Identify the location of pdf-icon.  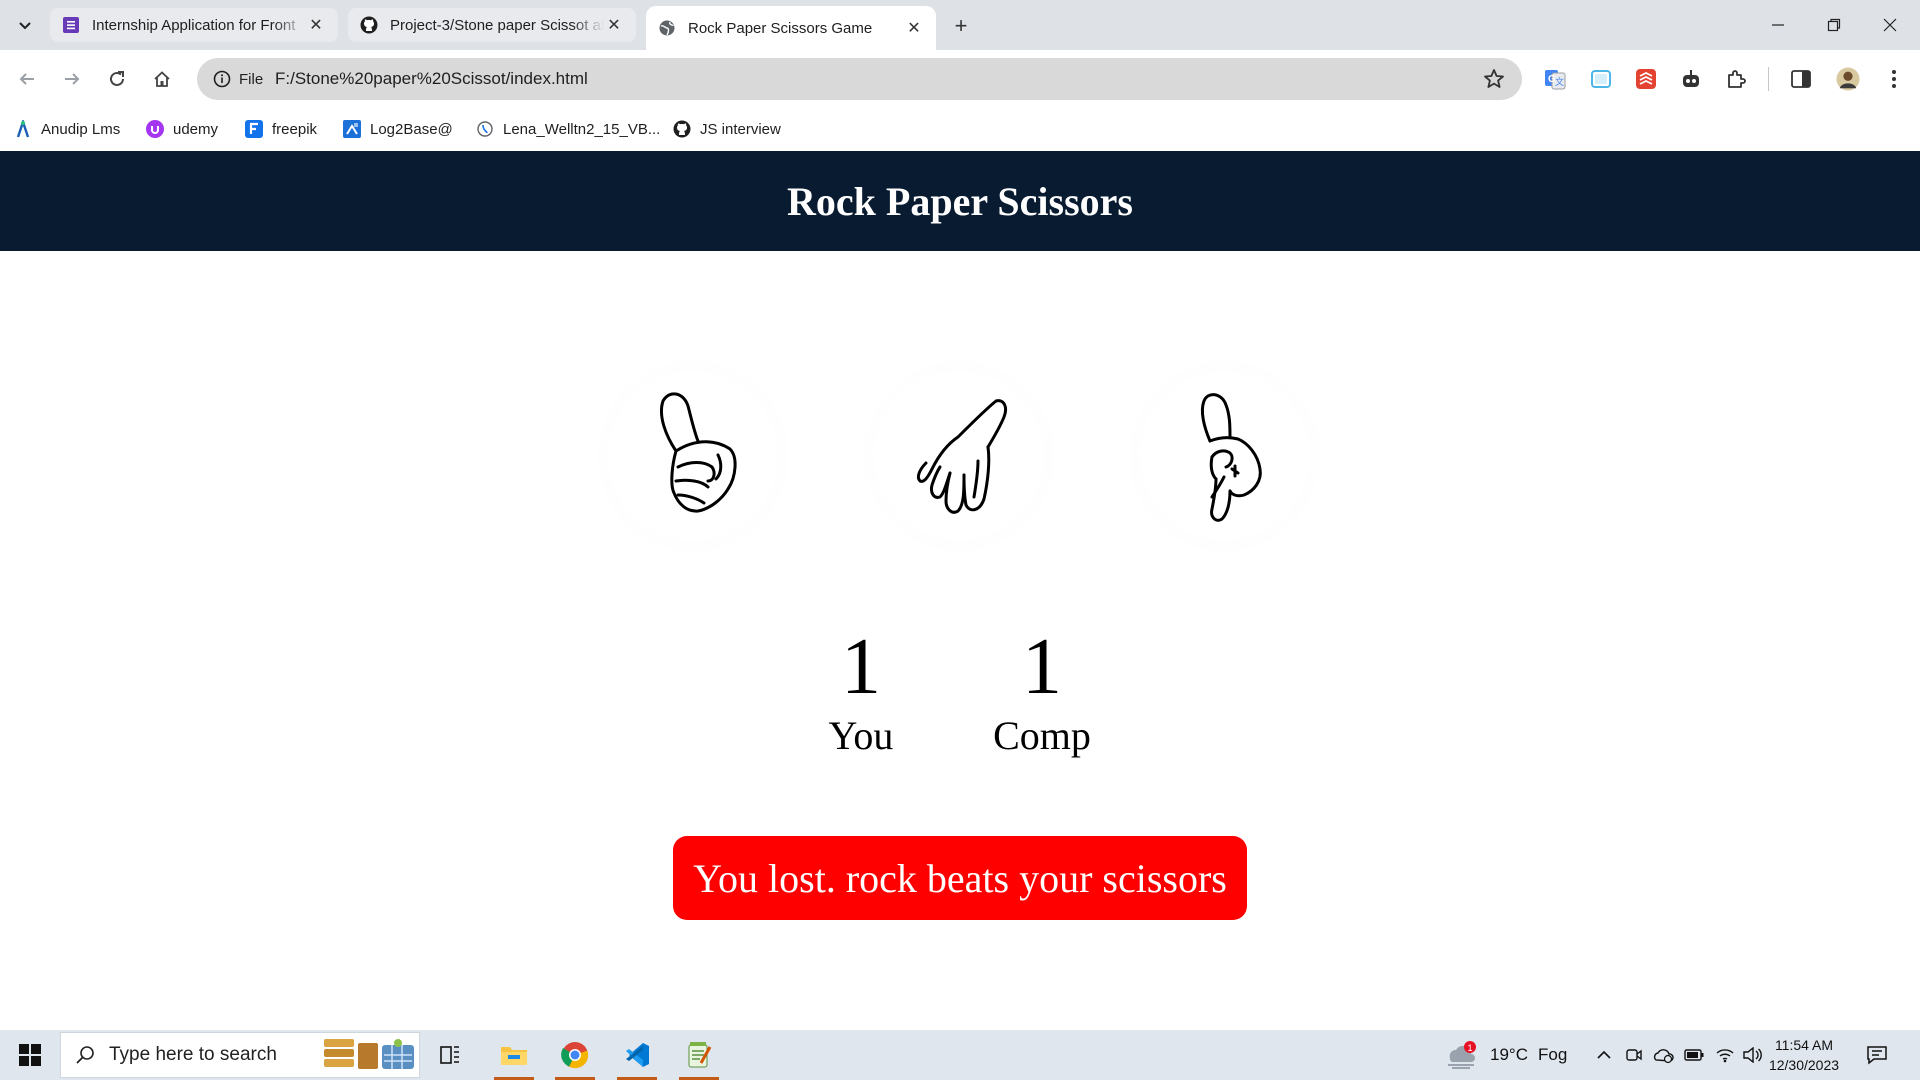
(485, 129).